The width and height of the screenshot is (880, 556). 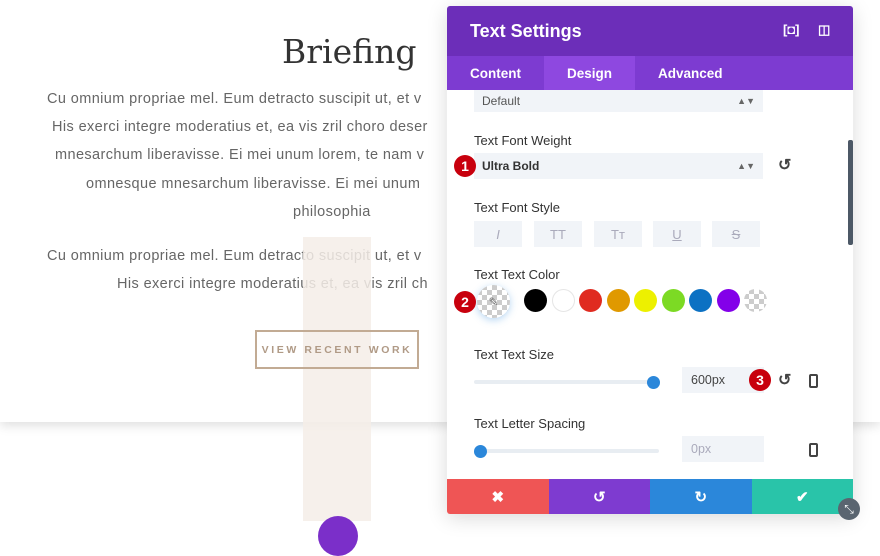 I want to click on text-size-slider, so click(x=566, y=382).